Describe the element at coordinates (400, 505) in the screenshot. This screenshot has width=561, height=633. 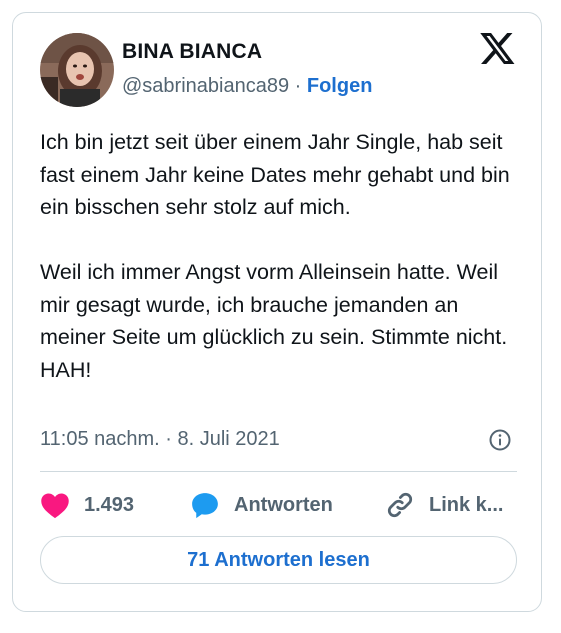
I see `link-icon` at that location.